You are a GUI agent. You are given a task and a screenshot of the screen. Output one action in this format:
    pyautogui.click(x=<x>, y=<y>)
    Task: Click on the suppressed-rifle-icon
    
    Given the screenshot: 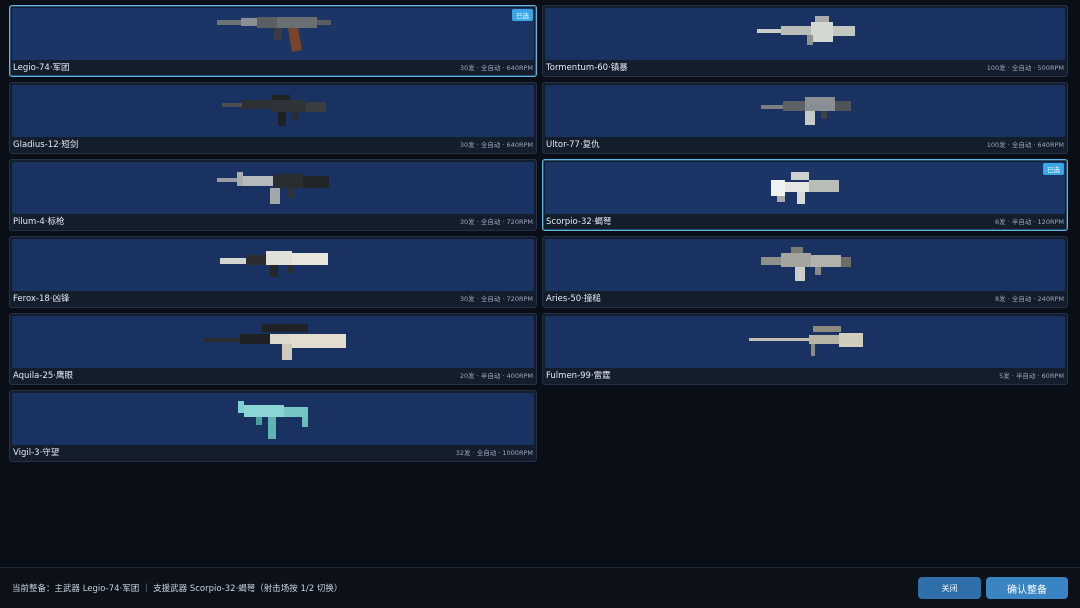 What is the action you would take?
    pyautogui.click(x=274, y=264)
    